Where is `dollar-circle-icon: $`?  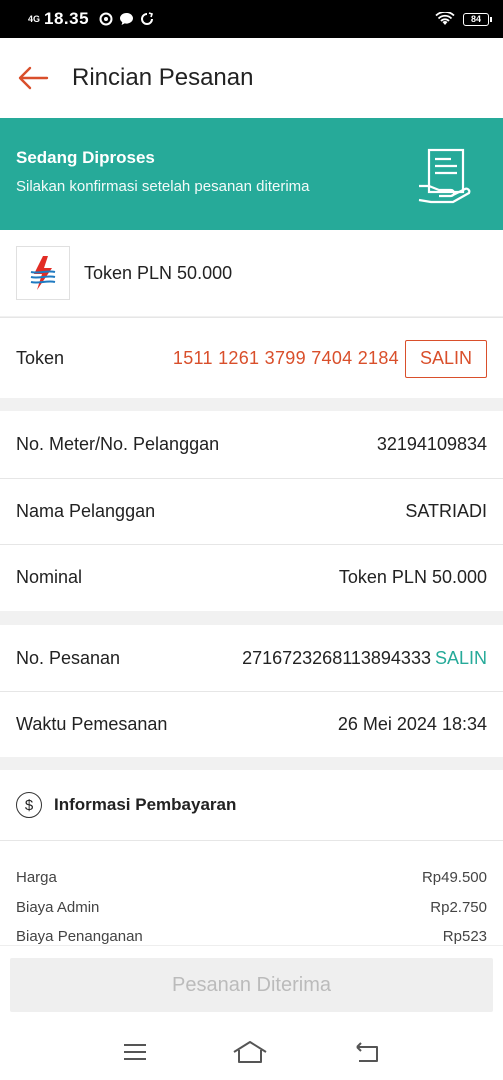
dollar-circle-icon: $ is located at coordinates (29, 805).